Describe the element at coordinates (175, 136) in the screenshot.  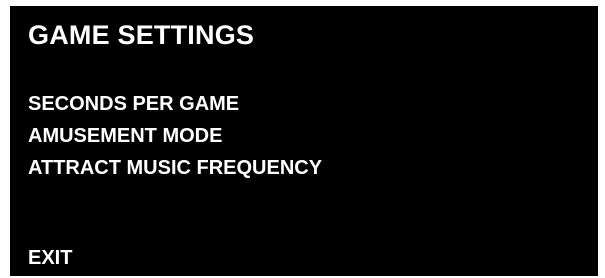
I see `menu-item-amusement-mode: AMUSEMENT MODE` at that location.